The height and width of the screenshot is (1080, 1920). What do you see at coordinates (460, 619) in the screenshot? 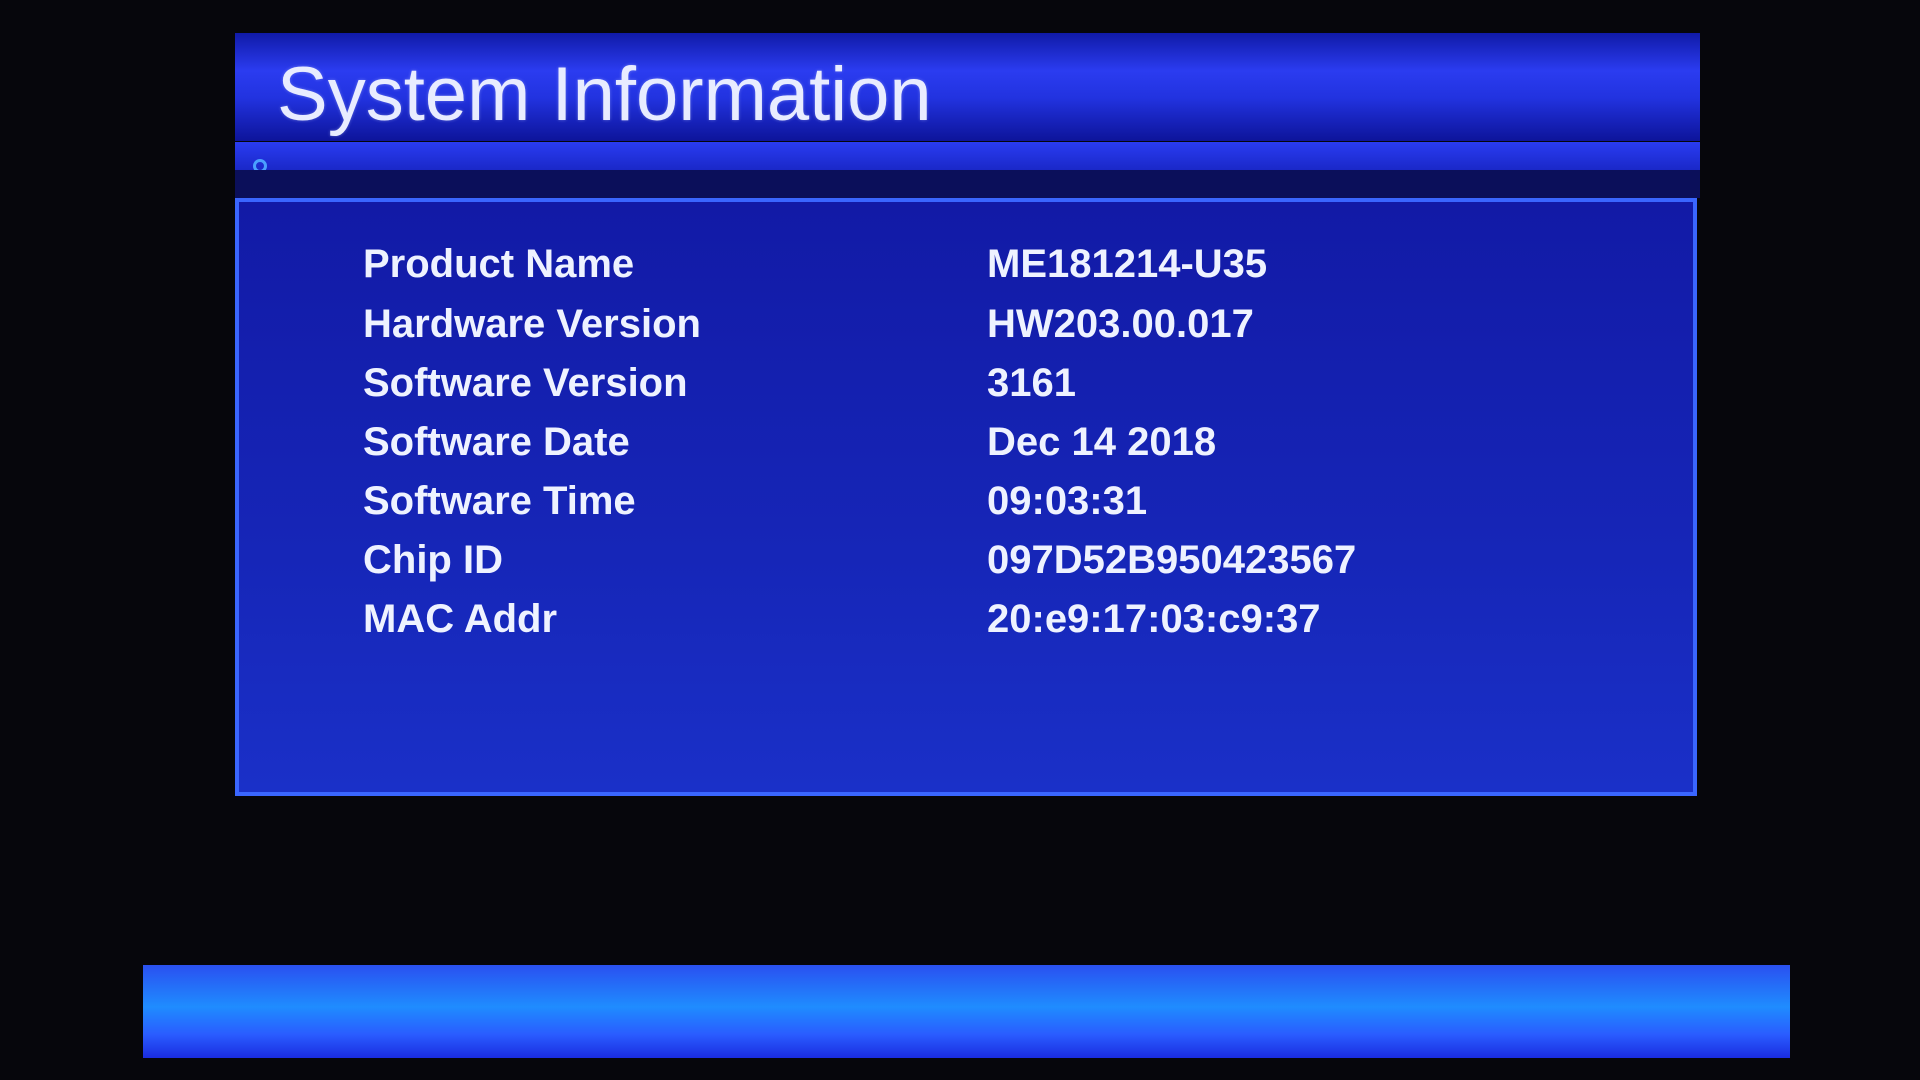
I see `info-label: MAC Addr` at bounding box center [460, 619].